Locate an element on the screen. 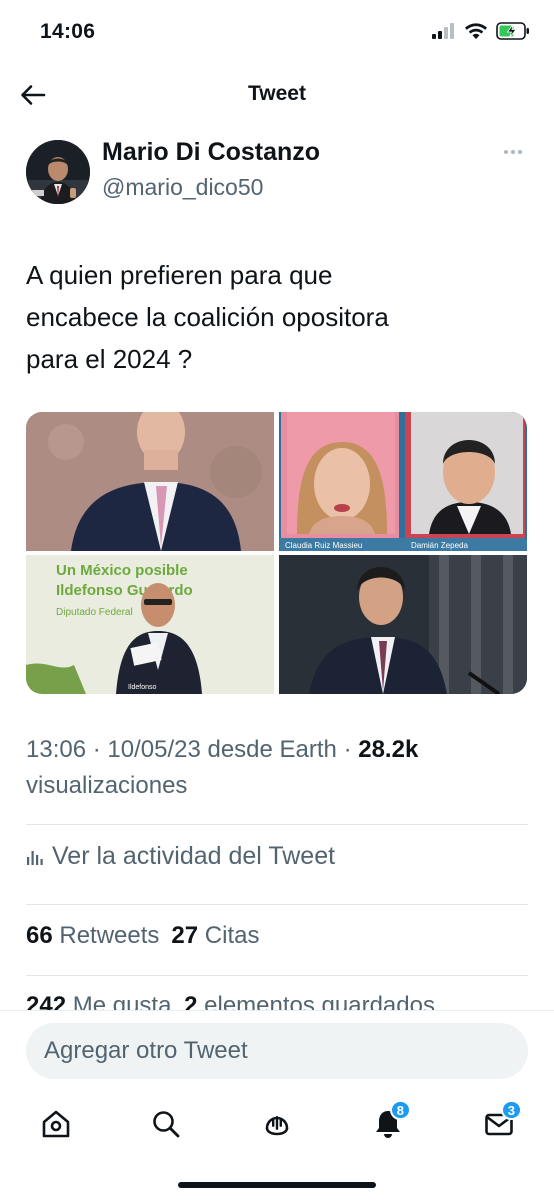 The image size is (554, 1200). wifi-icon is located at coordinates (476, 31).